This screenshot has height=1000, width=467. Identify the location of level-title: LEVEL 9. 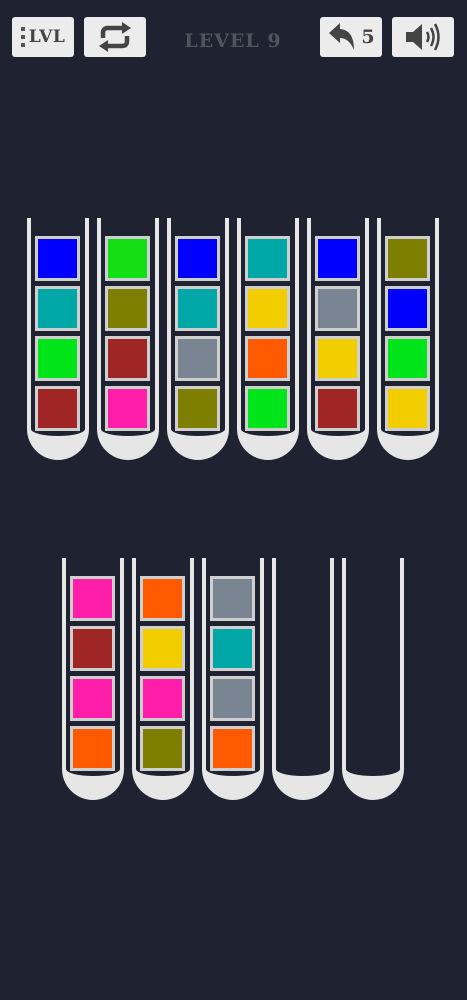
(233, 41).